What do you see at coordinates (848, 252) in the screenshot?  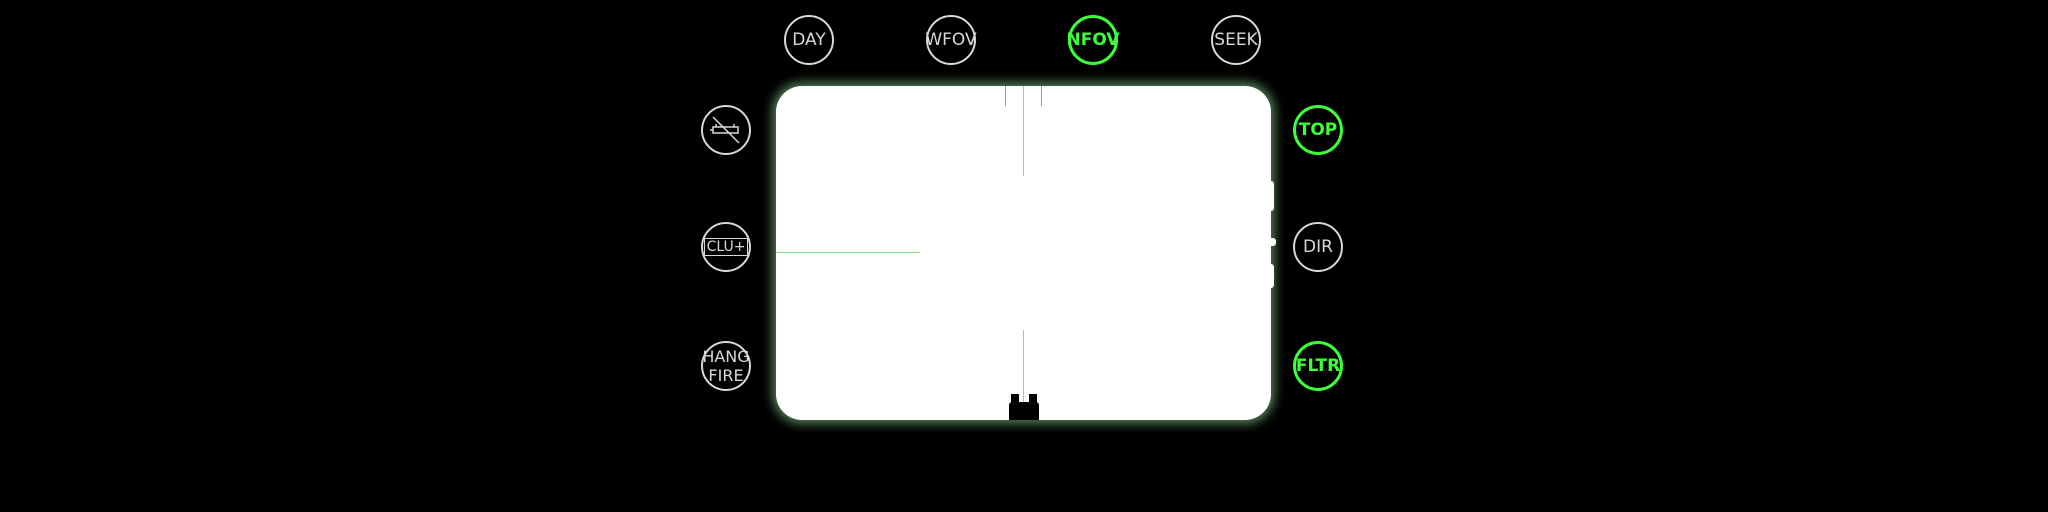 I see `reticle-horizontal-left` at bounding box center [848, 252].